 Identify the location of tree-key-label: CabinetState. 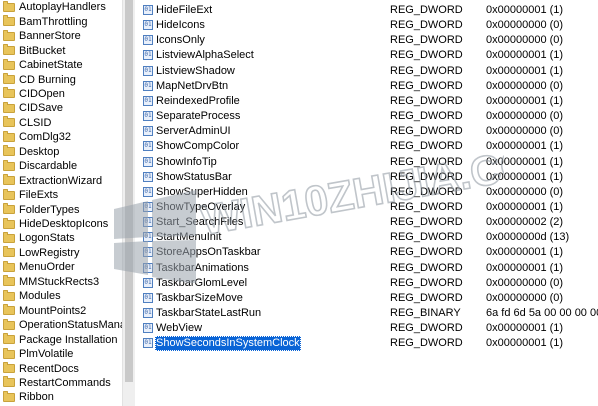
(51, 65).